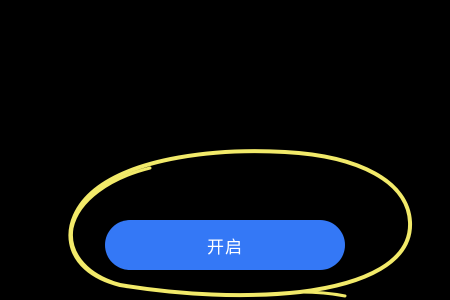 Image resolution: width=450 pixels, height=300 pixels. I want to click on enable-button: 开启, so click(225, 245).